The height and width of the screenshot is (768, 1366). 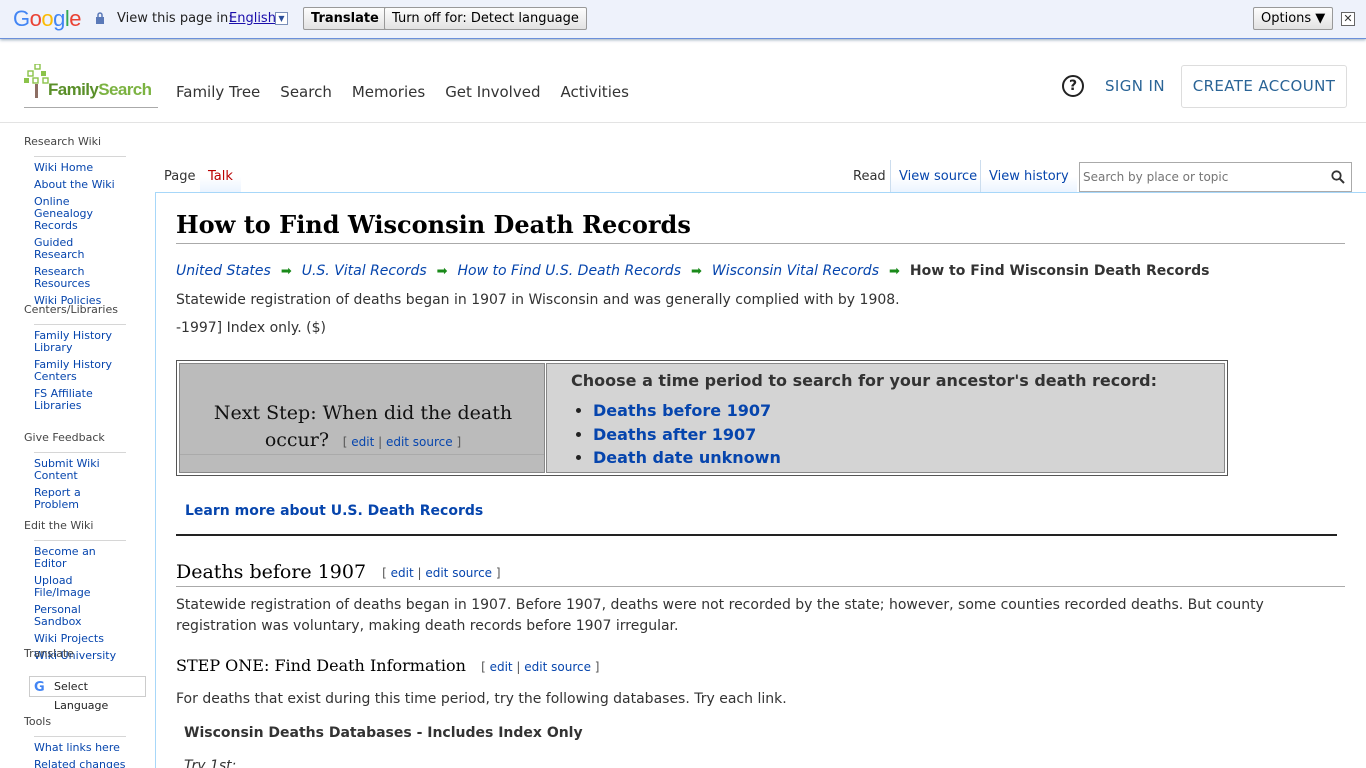 What do you see at coordinates (362, 454) in the screenshot?
I see `cell-divider` at bounding box center [362, 454].